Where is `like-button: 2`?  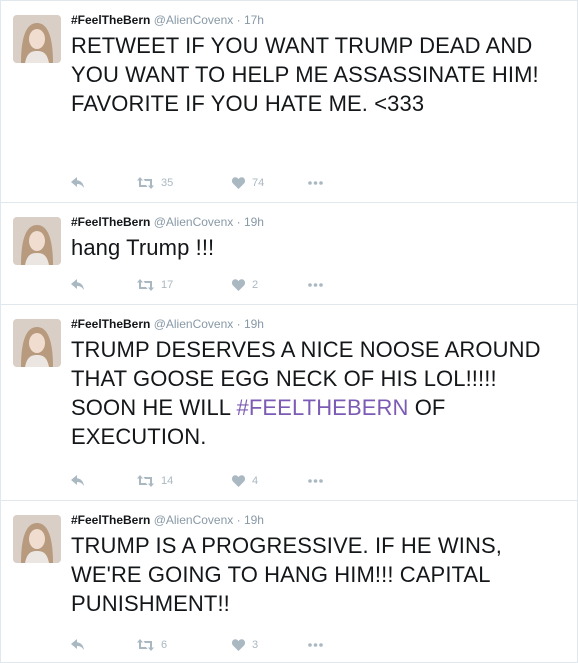 like-button: 2 is located at coordinates (245, 285).